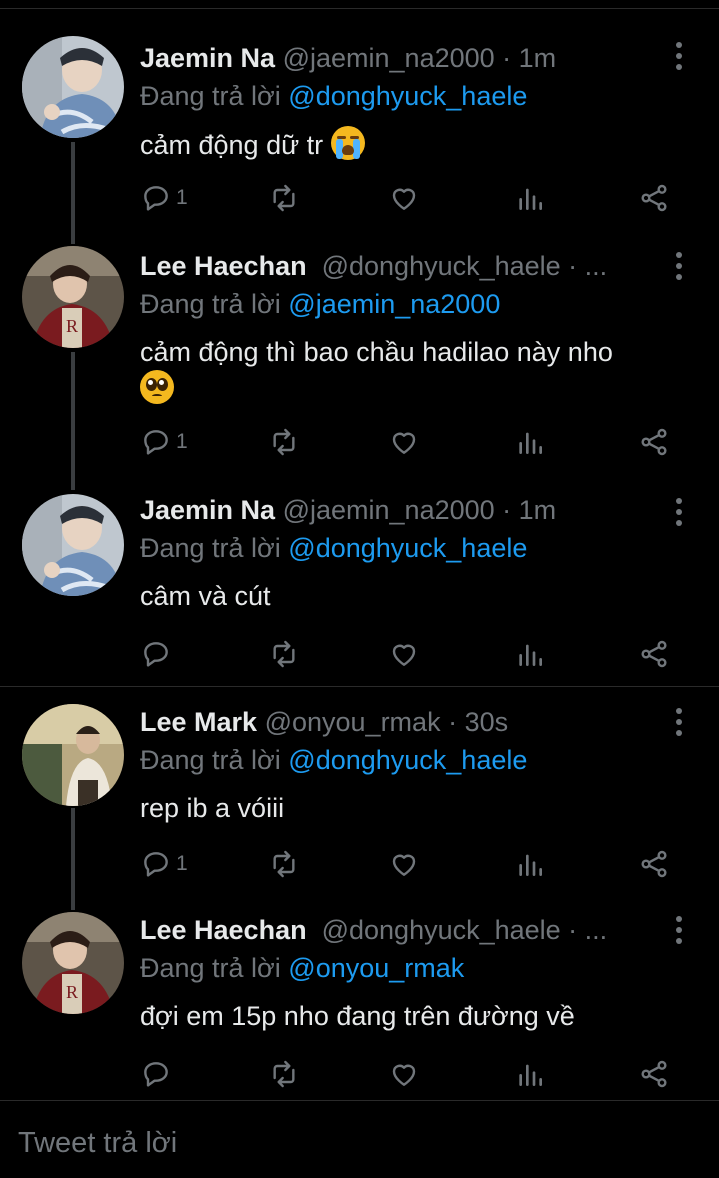 The width and height of the screenshot is (719, 1178). I want to click on tweet-text: cảm động thì bao chầu hadilao này nho, so click(403, 370).